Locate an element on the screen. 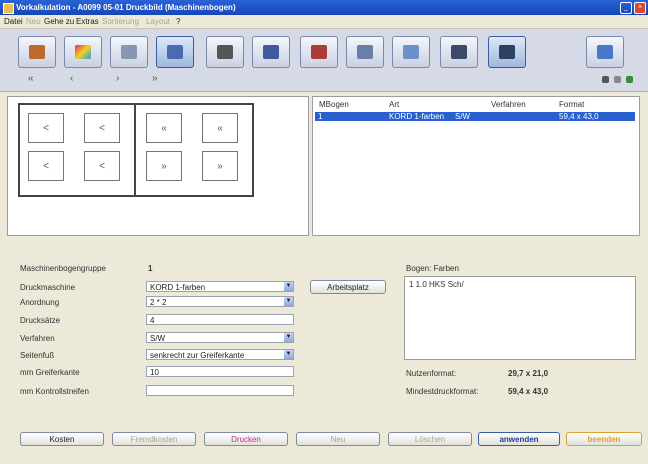 This screenshot has width=648, height=464. toolbar-table-button is located at coordinates (129, 52).